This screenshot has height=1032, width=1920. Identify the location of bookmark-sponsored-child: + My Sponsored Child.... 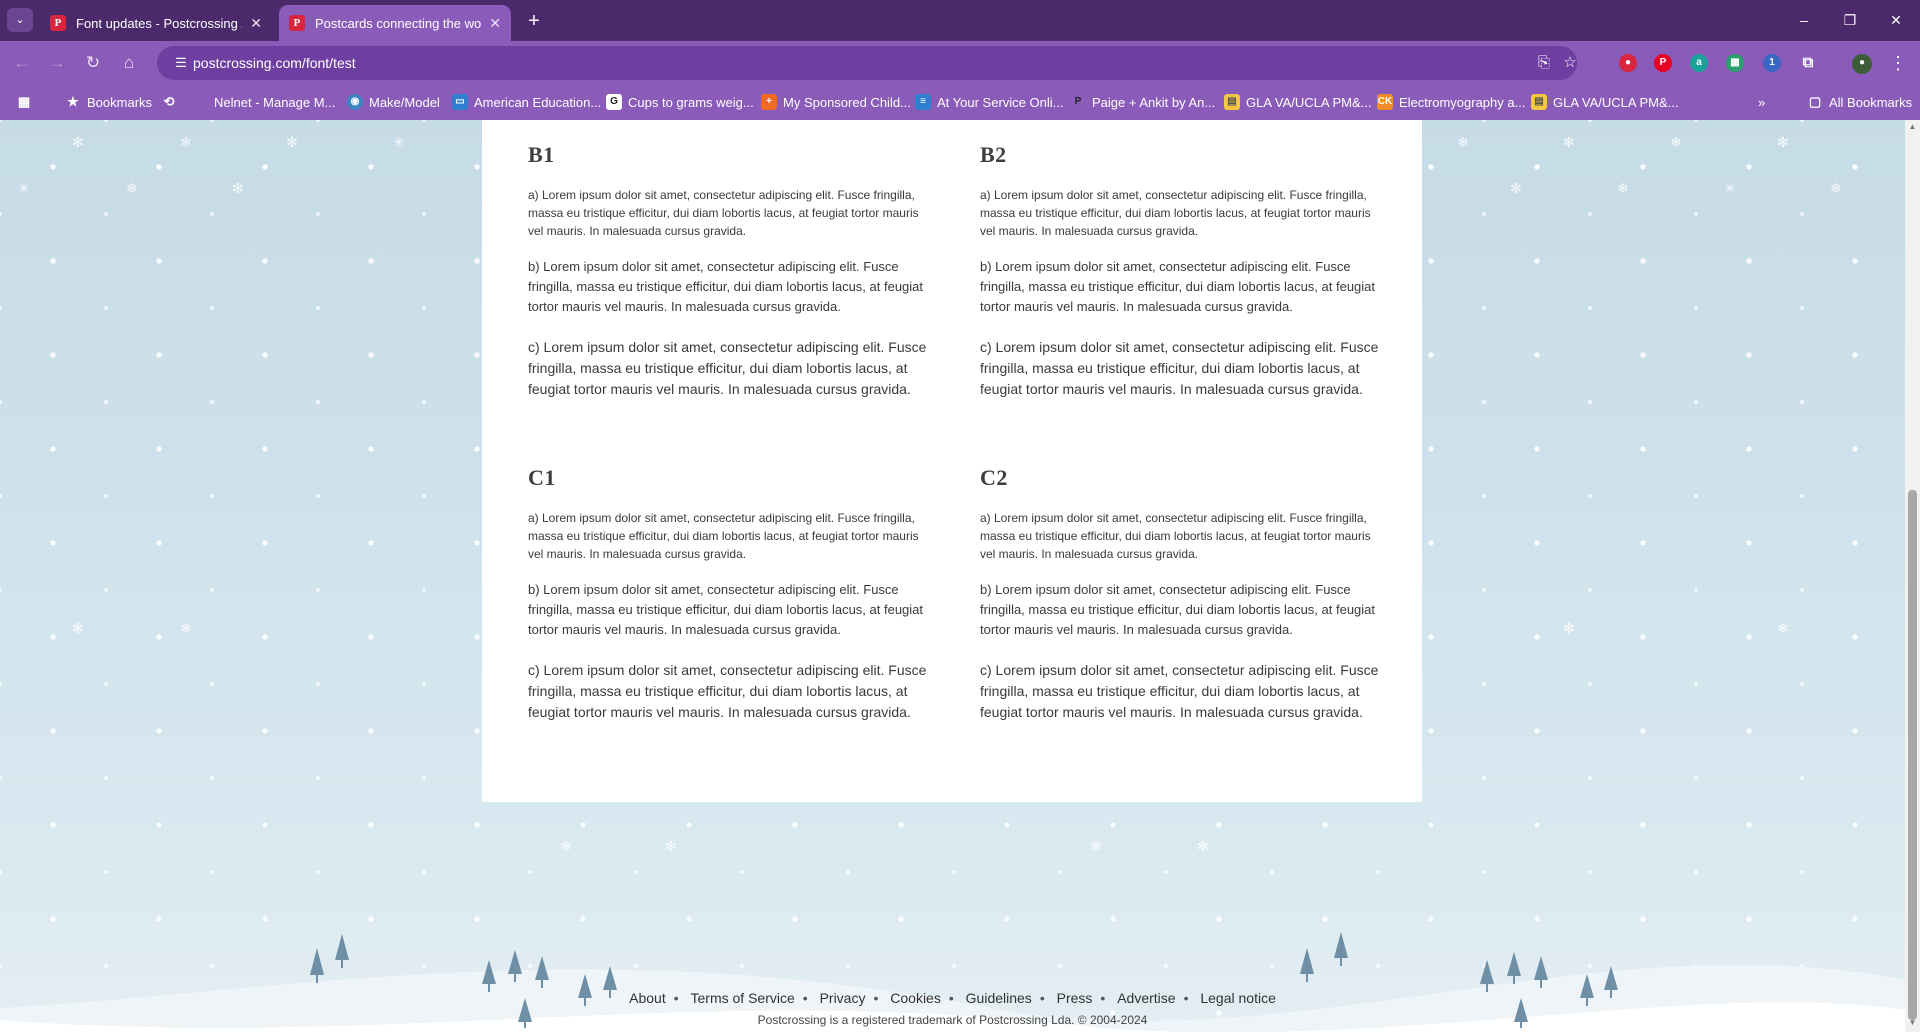
(836, 102).